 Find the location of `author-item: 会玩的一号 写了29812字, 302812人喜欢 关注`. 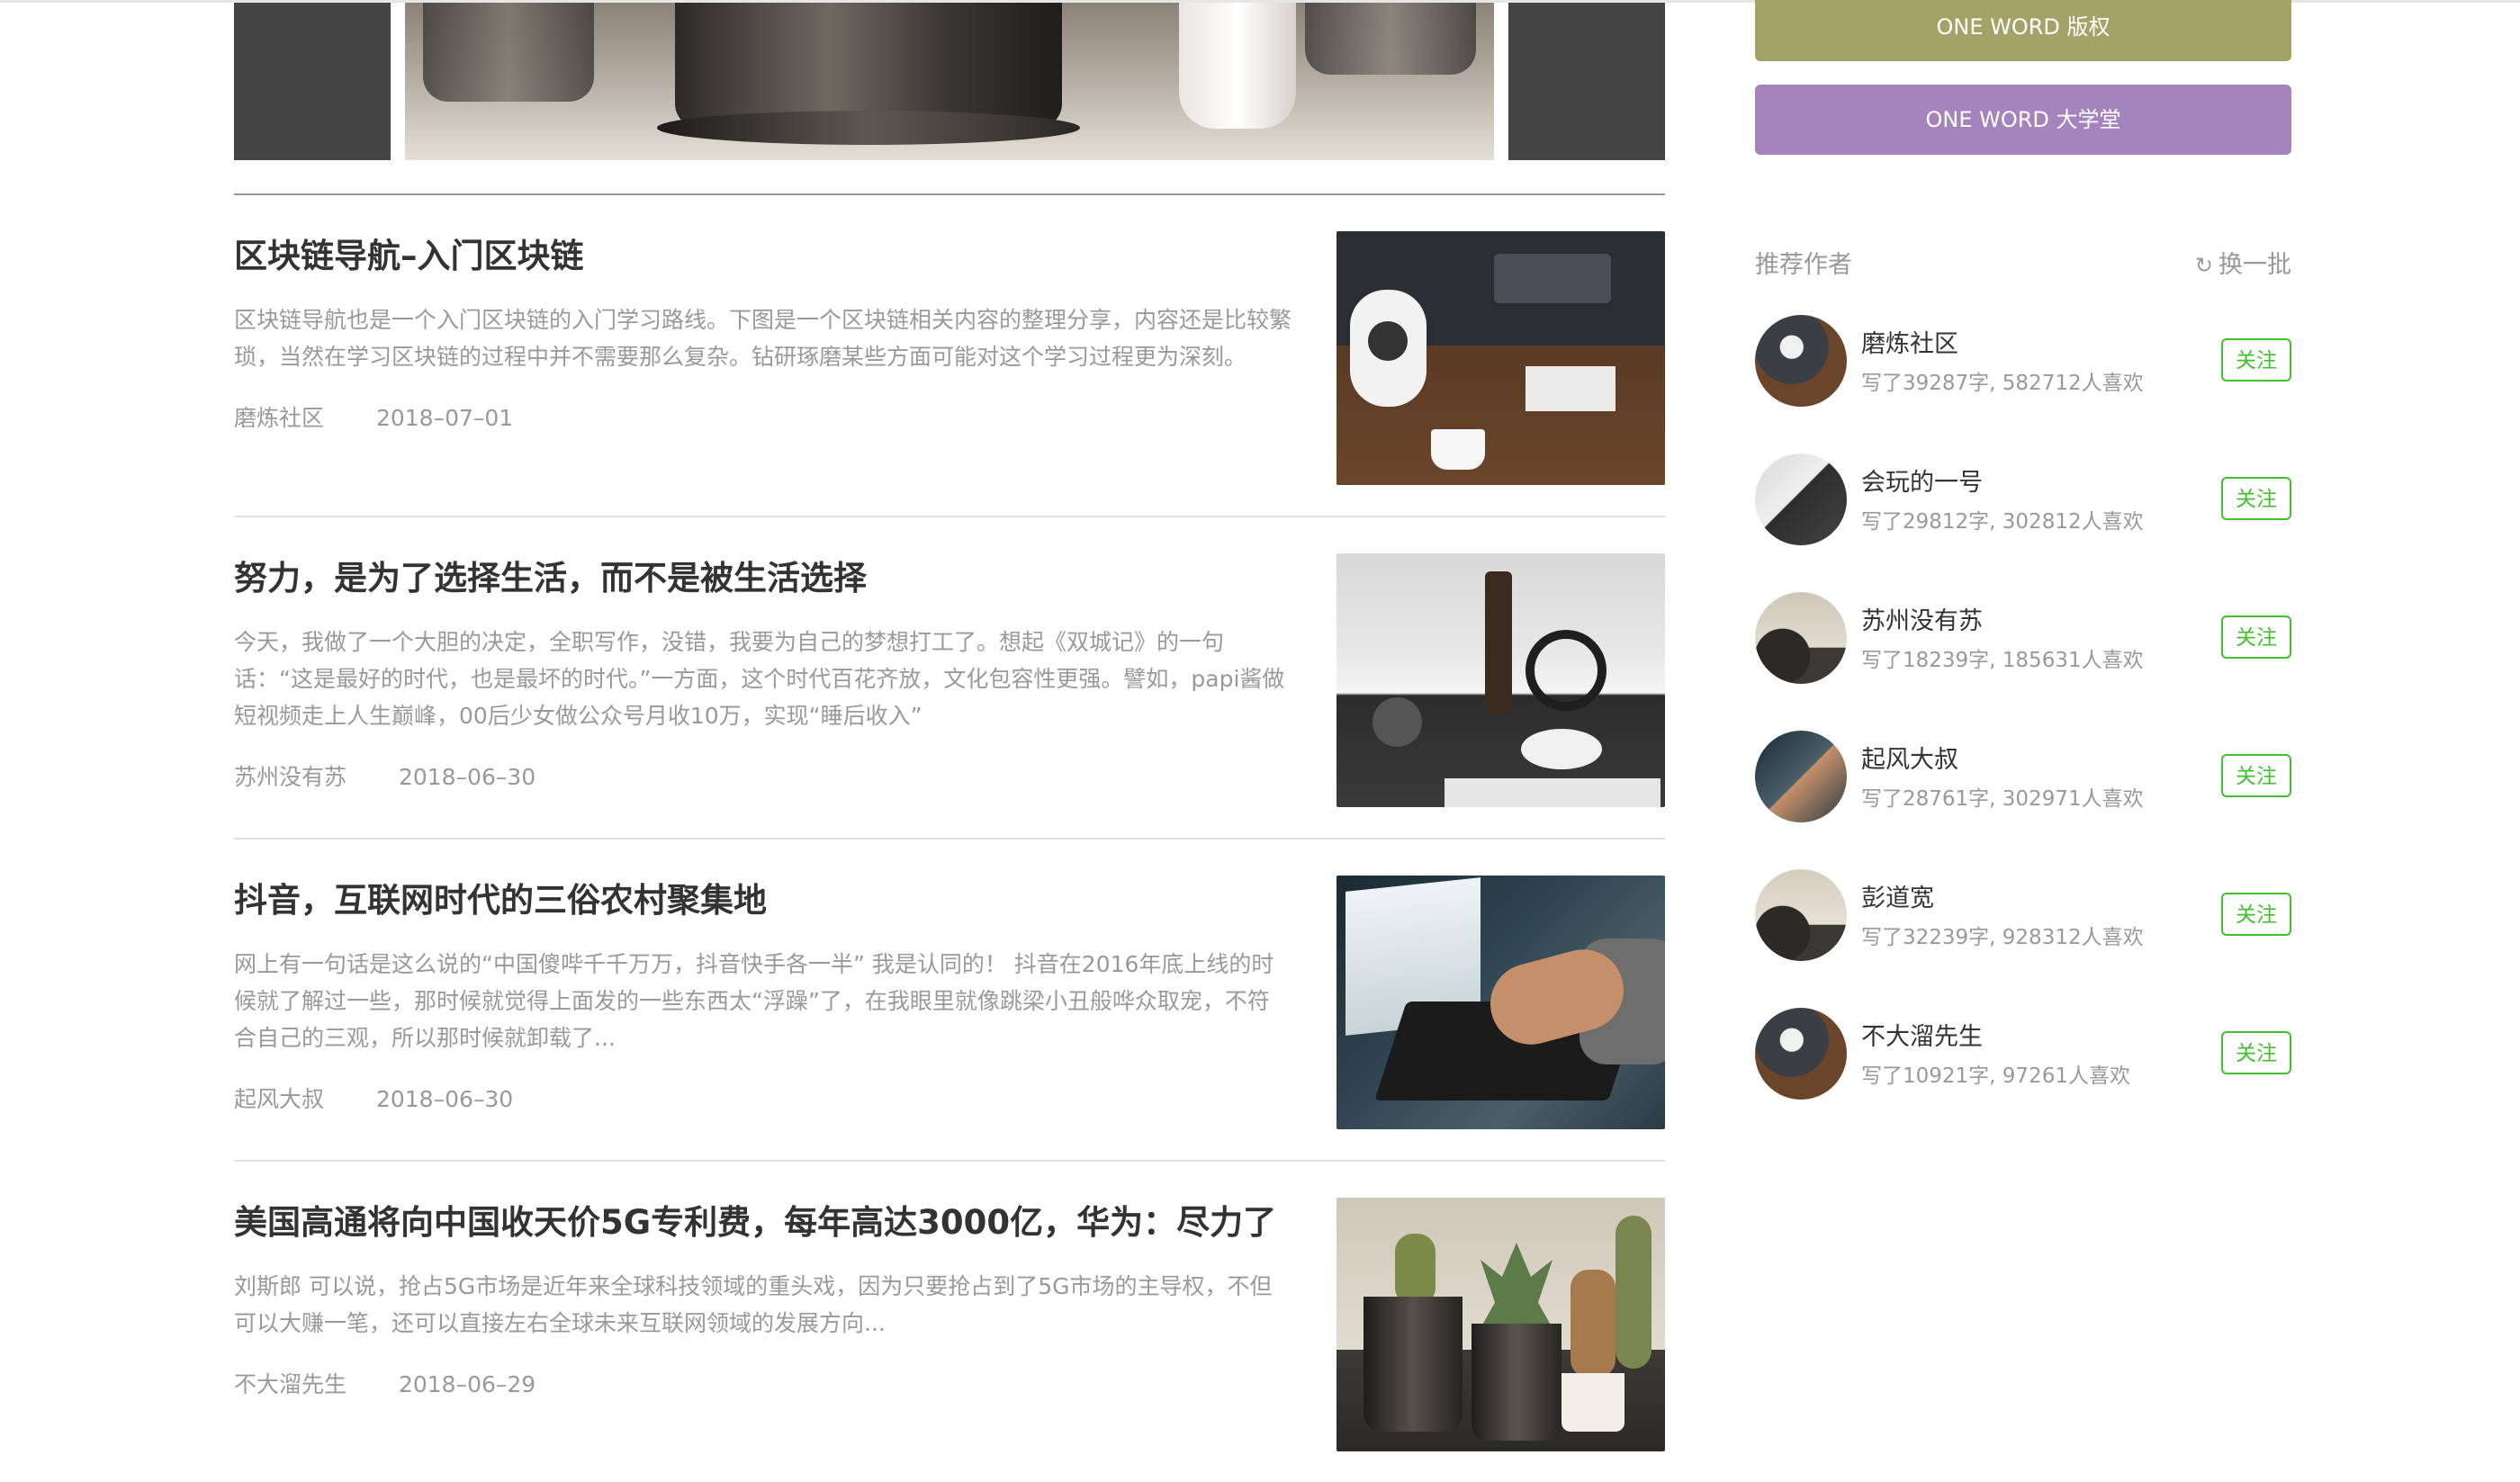

author-item: 会玩的一号 写了29812字, 302812人喜欢 关注 is located at coordinates (2023, 503).